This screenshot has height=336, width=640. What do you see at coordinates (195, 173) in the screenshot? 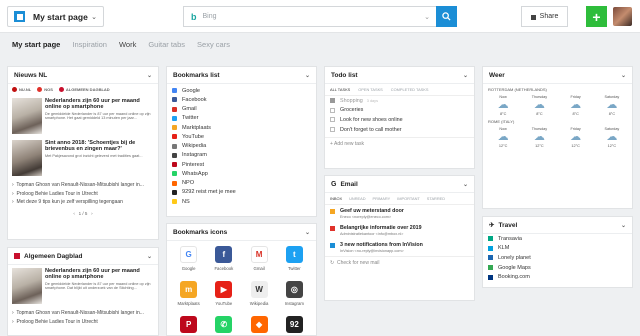
I see `bookmark-label: WhatsApp` at bounding box center [195, 173].